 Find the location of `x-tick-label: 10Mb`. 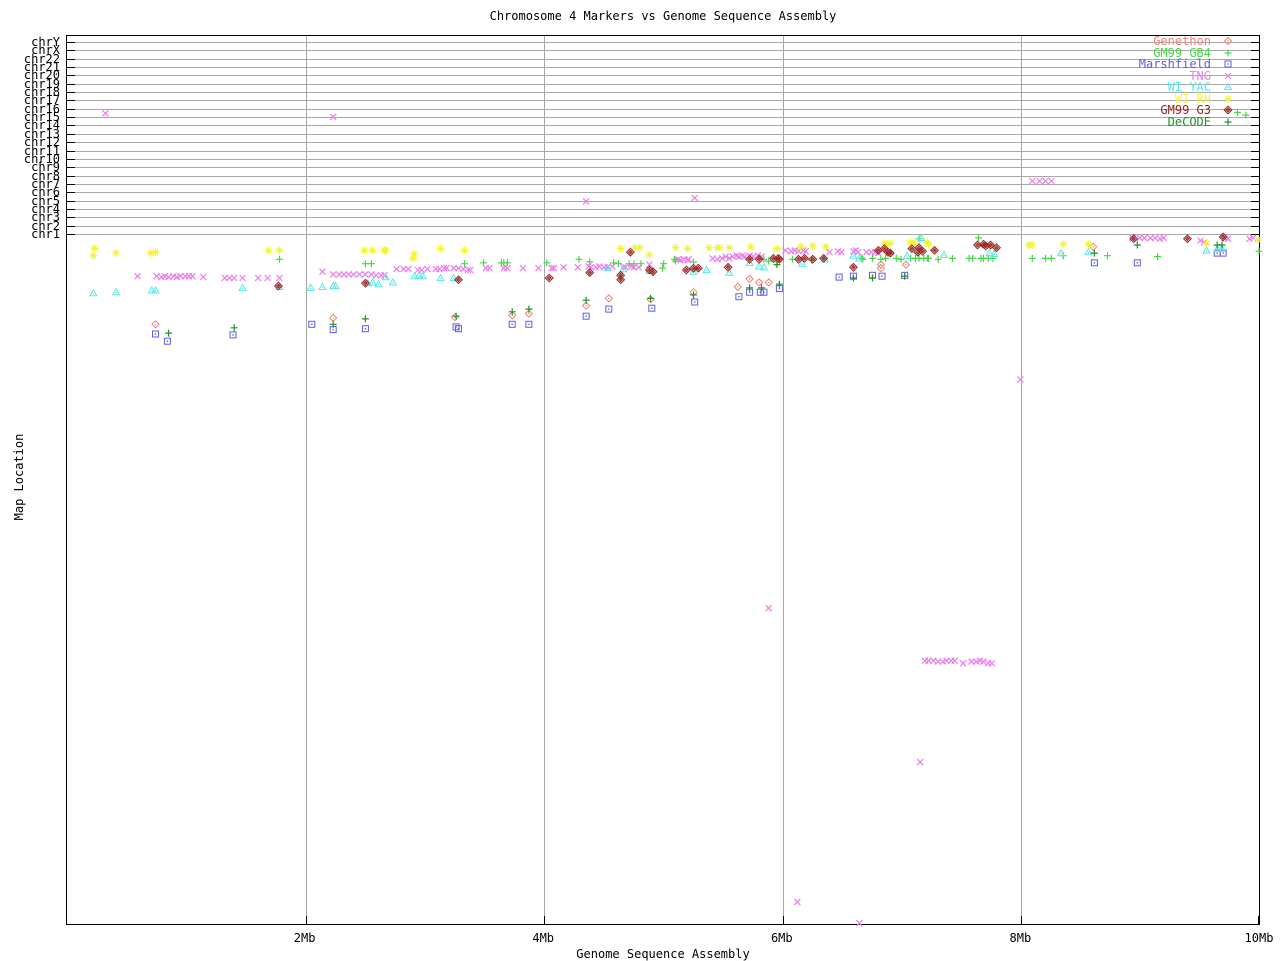

x-tick-label: 10Mb is located at coordinates (1259, 938).